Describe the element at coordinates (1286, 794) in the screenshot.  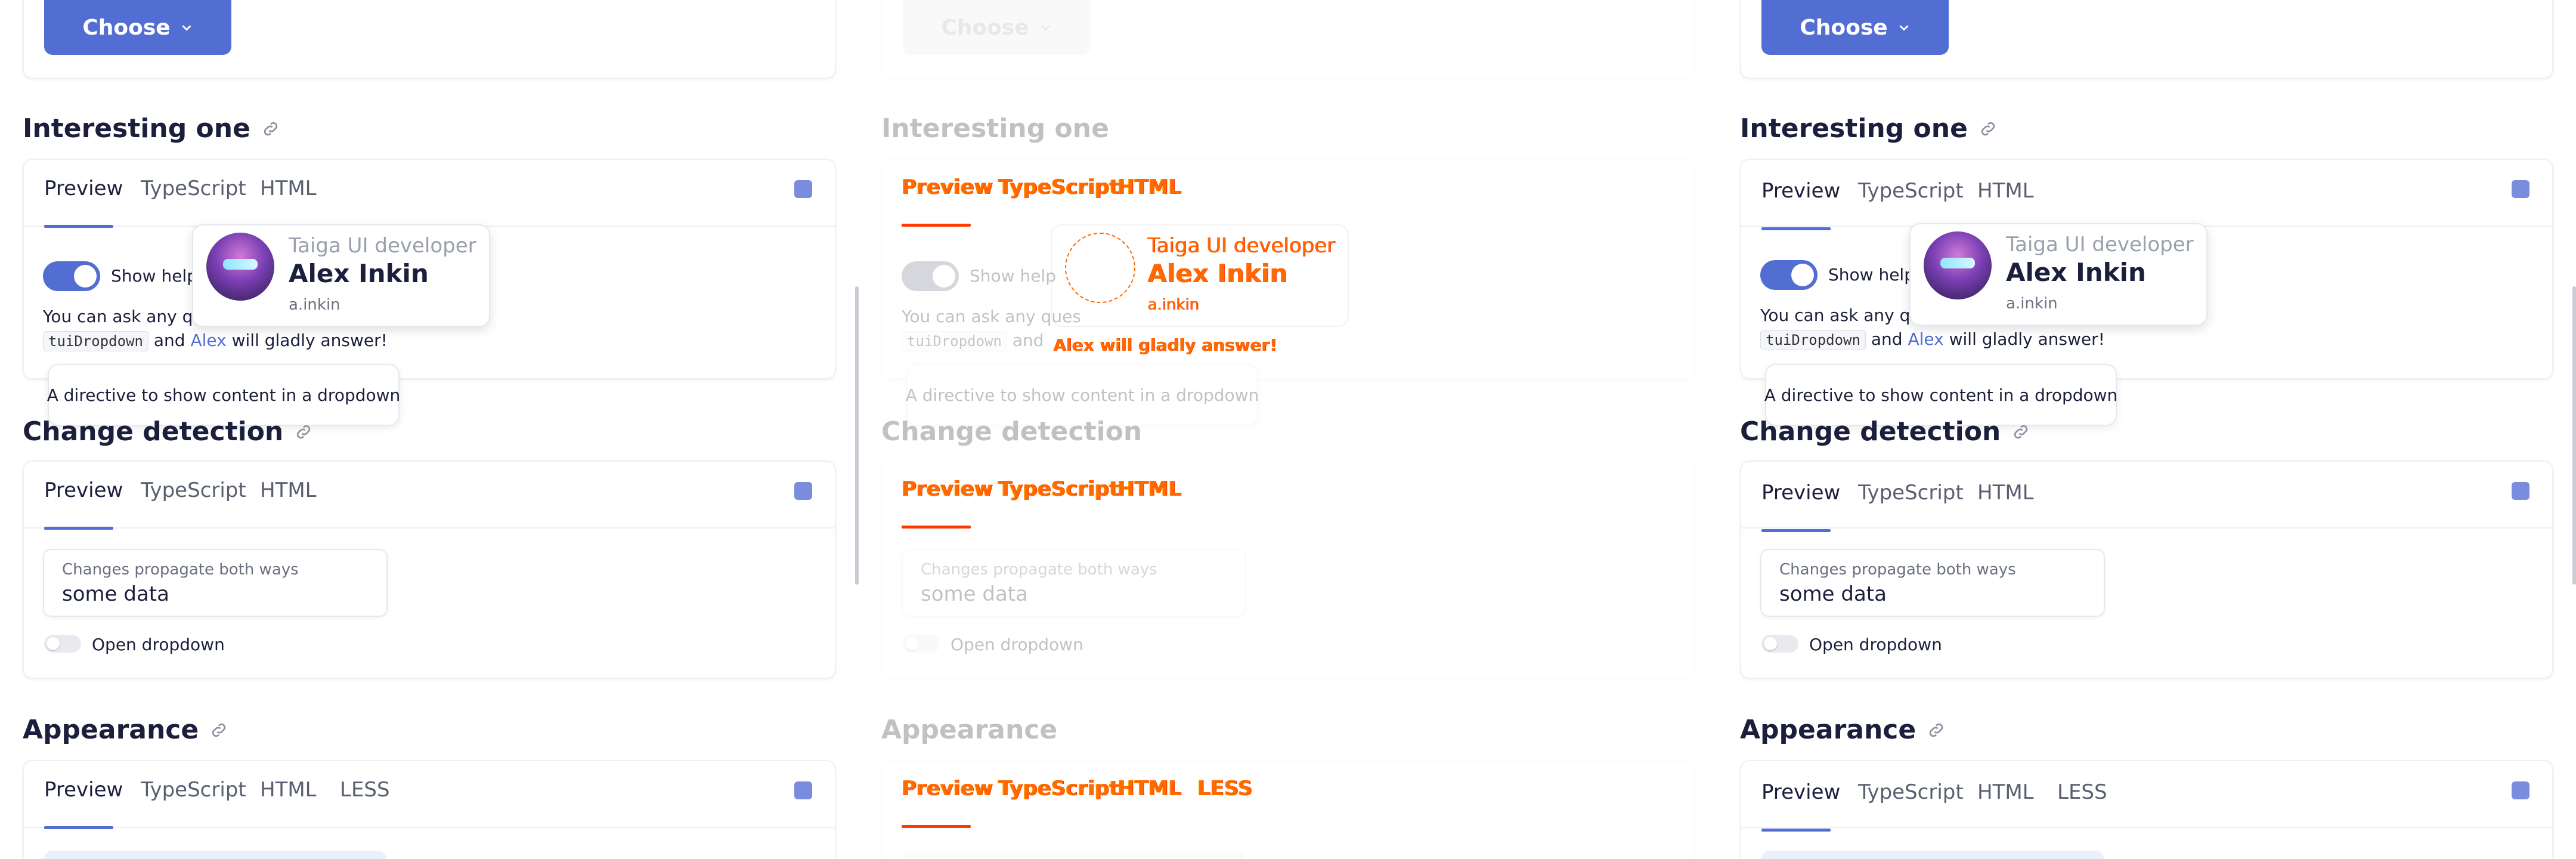
I see `tabs-appearance-diff: Preview TypeScript HTML LESS` at that location.